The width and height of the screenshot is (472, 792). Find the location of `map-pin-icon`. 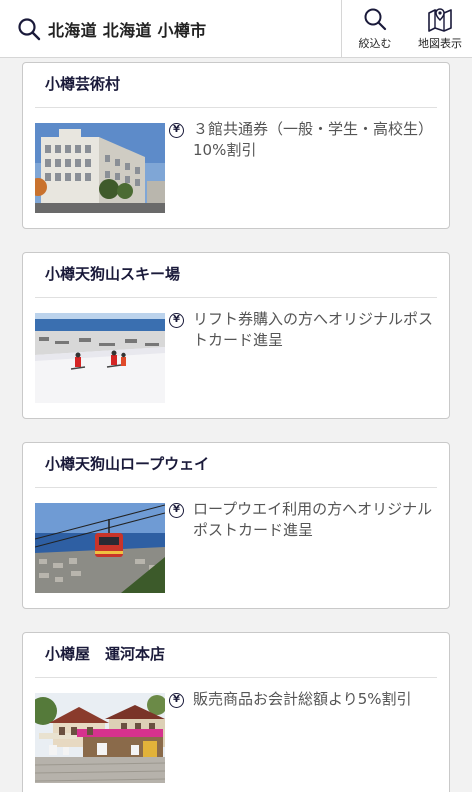

map-pin-icon is located at coordinates (440, 20).